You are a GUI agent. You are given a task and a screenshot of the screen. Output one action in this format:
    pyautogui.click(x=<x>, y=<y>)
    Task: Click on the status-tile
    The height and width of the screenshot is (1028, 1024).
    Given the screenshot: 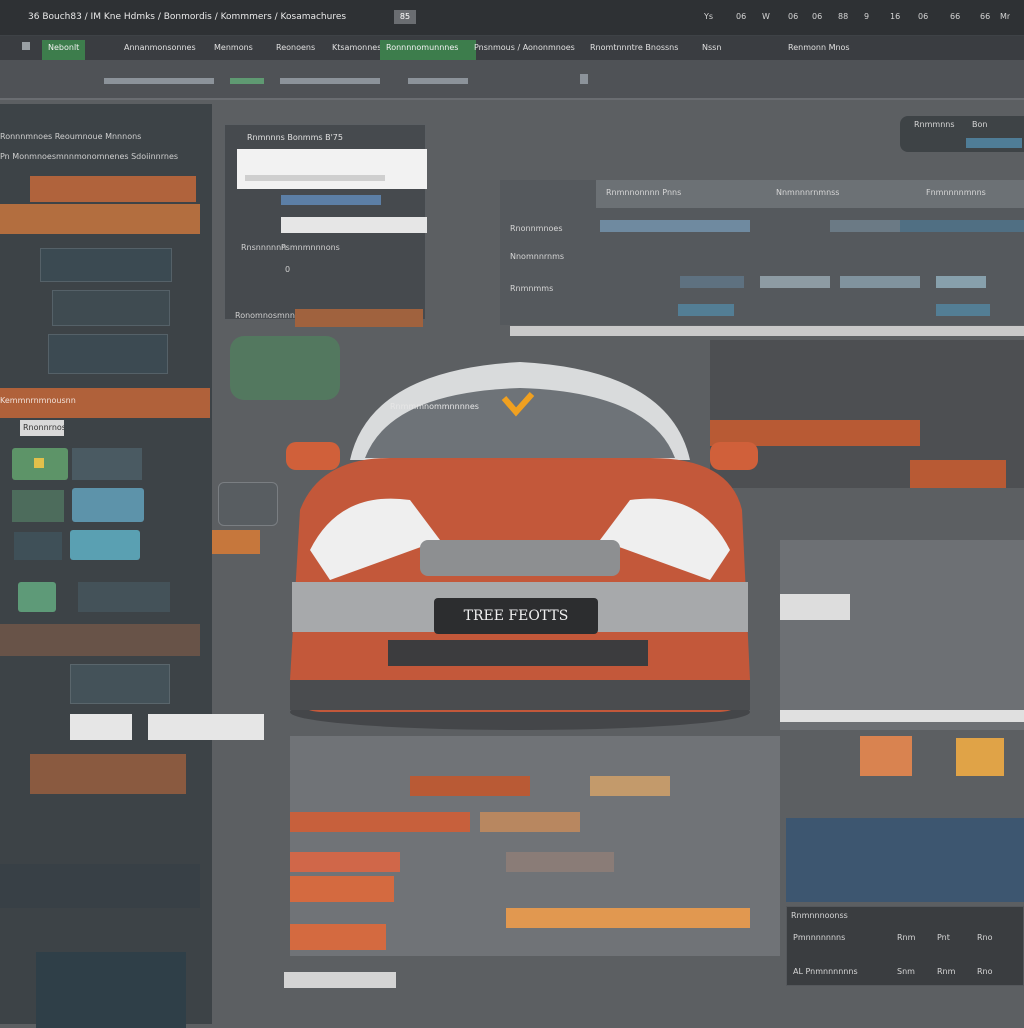 What is the action you would take?
    pyautogui.click(x=886, y=756)
    